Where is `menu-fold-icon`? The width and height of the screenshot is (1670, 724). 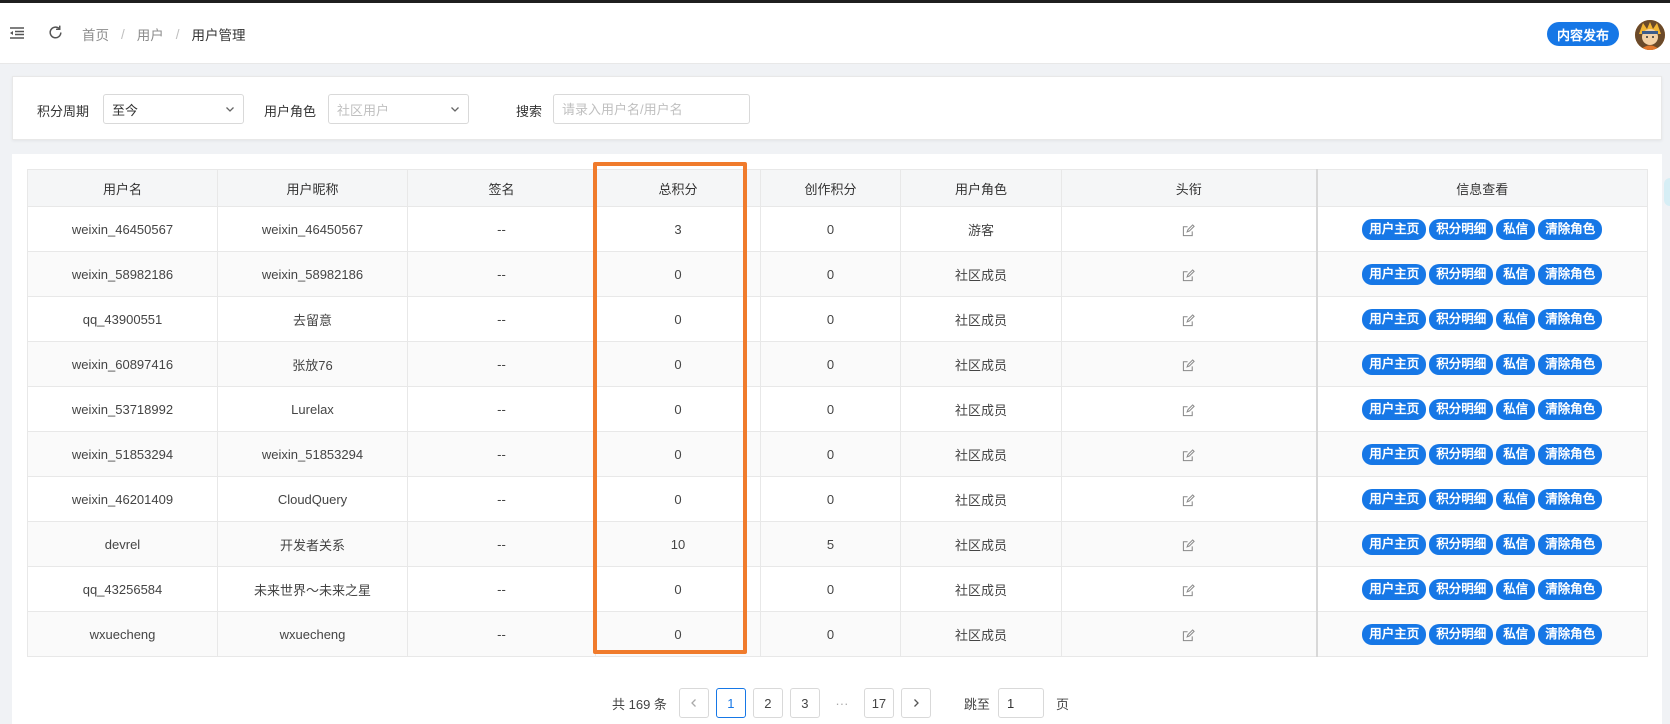 menu-fold-icon is located at coordinates (17, 33).